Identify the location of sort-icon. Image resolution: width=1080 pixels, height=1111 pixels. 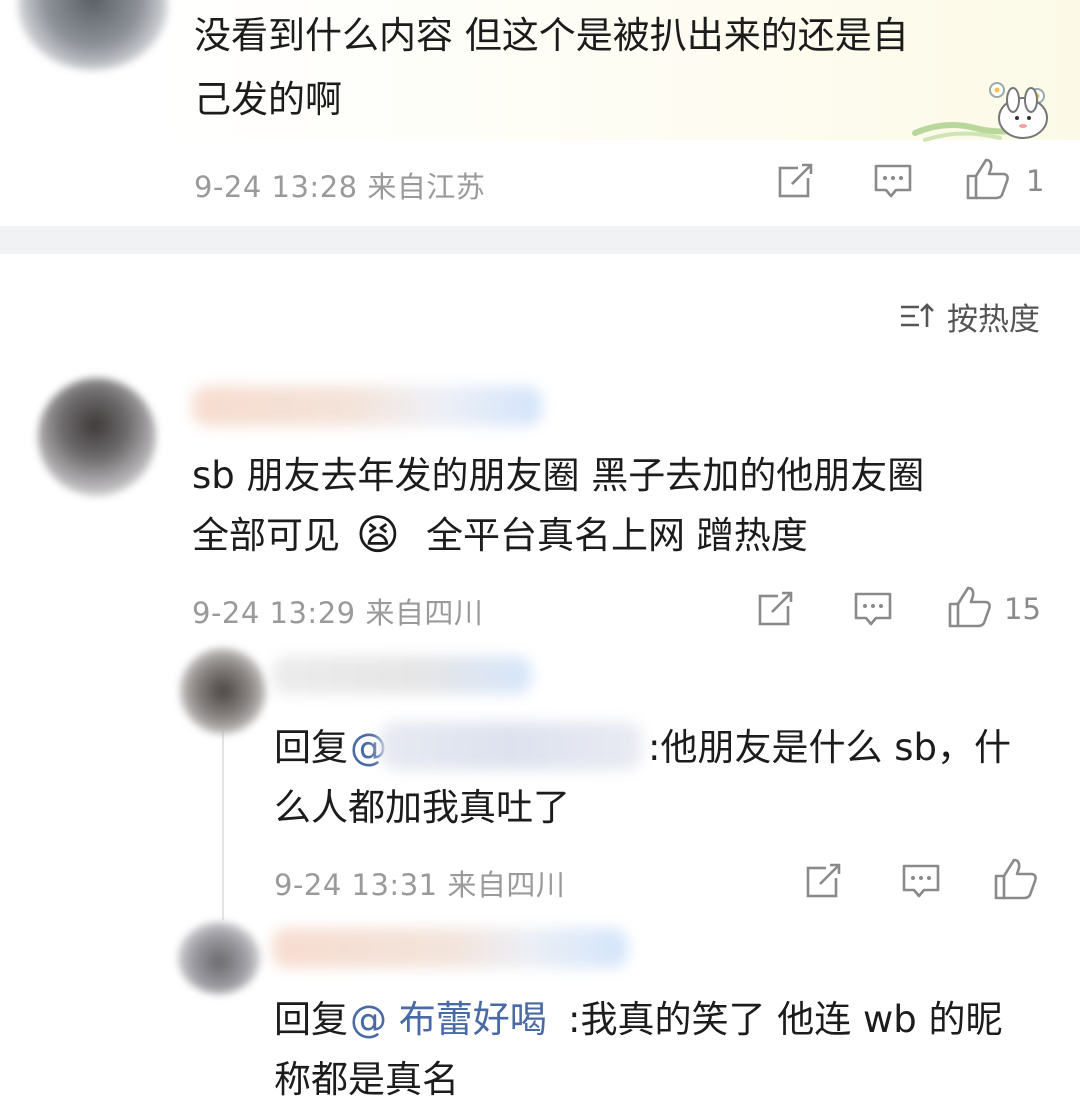
(918, 316).